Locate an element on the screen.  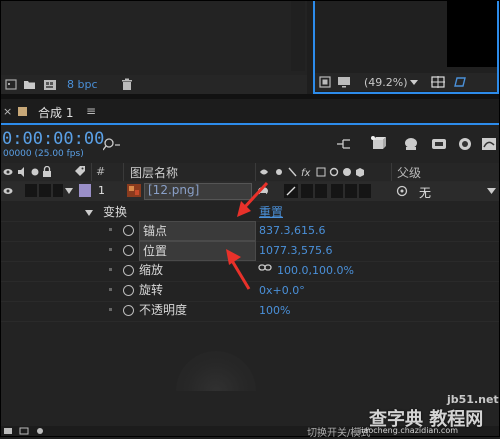
monitor-icon is located at coordinates (344, 82).